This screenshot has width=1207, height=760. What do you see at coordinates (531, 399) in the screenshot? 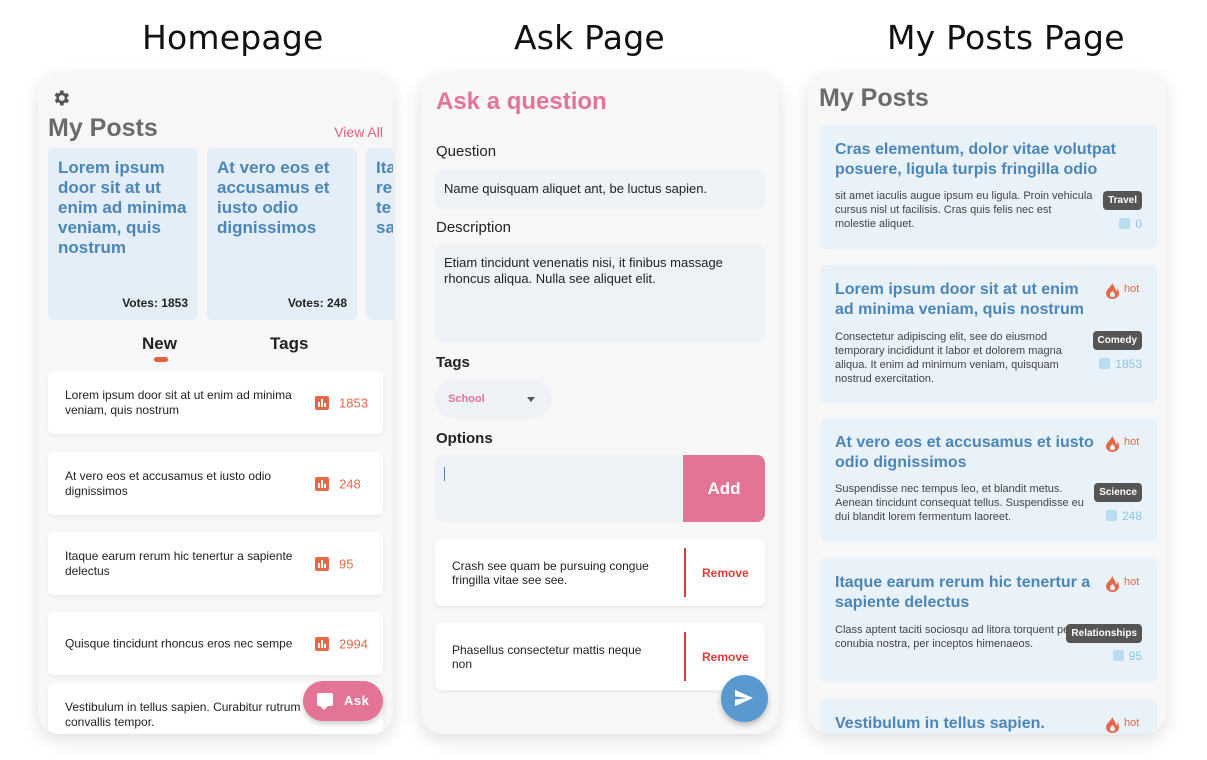
I see `dropdown-arrow-icon` at bounding box center [531, 399].